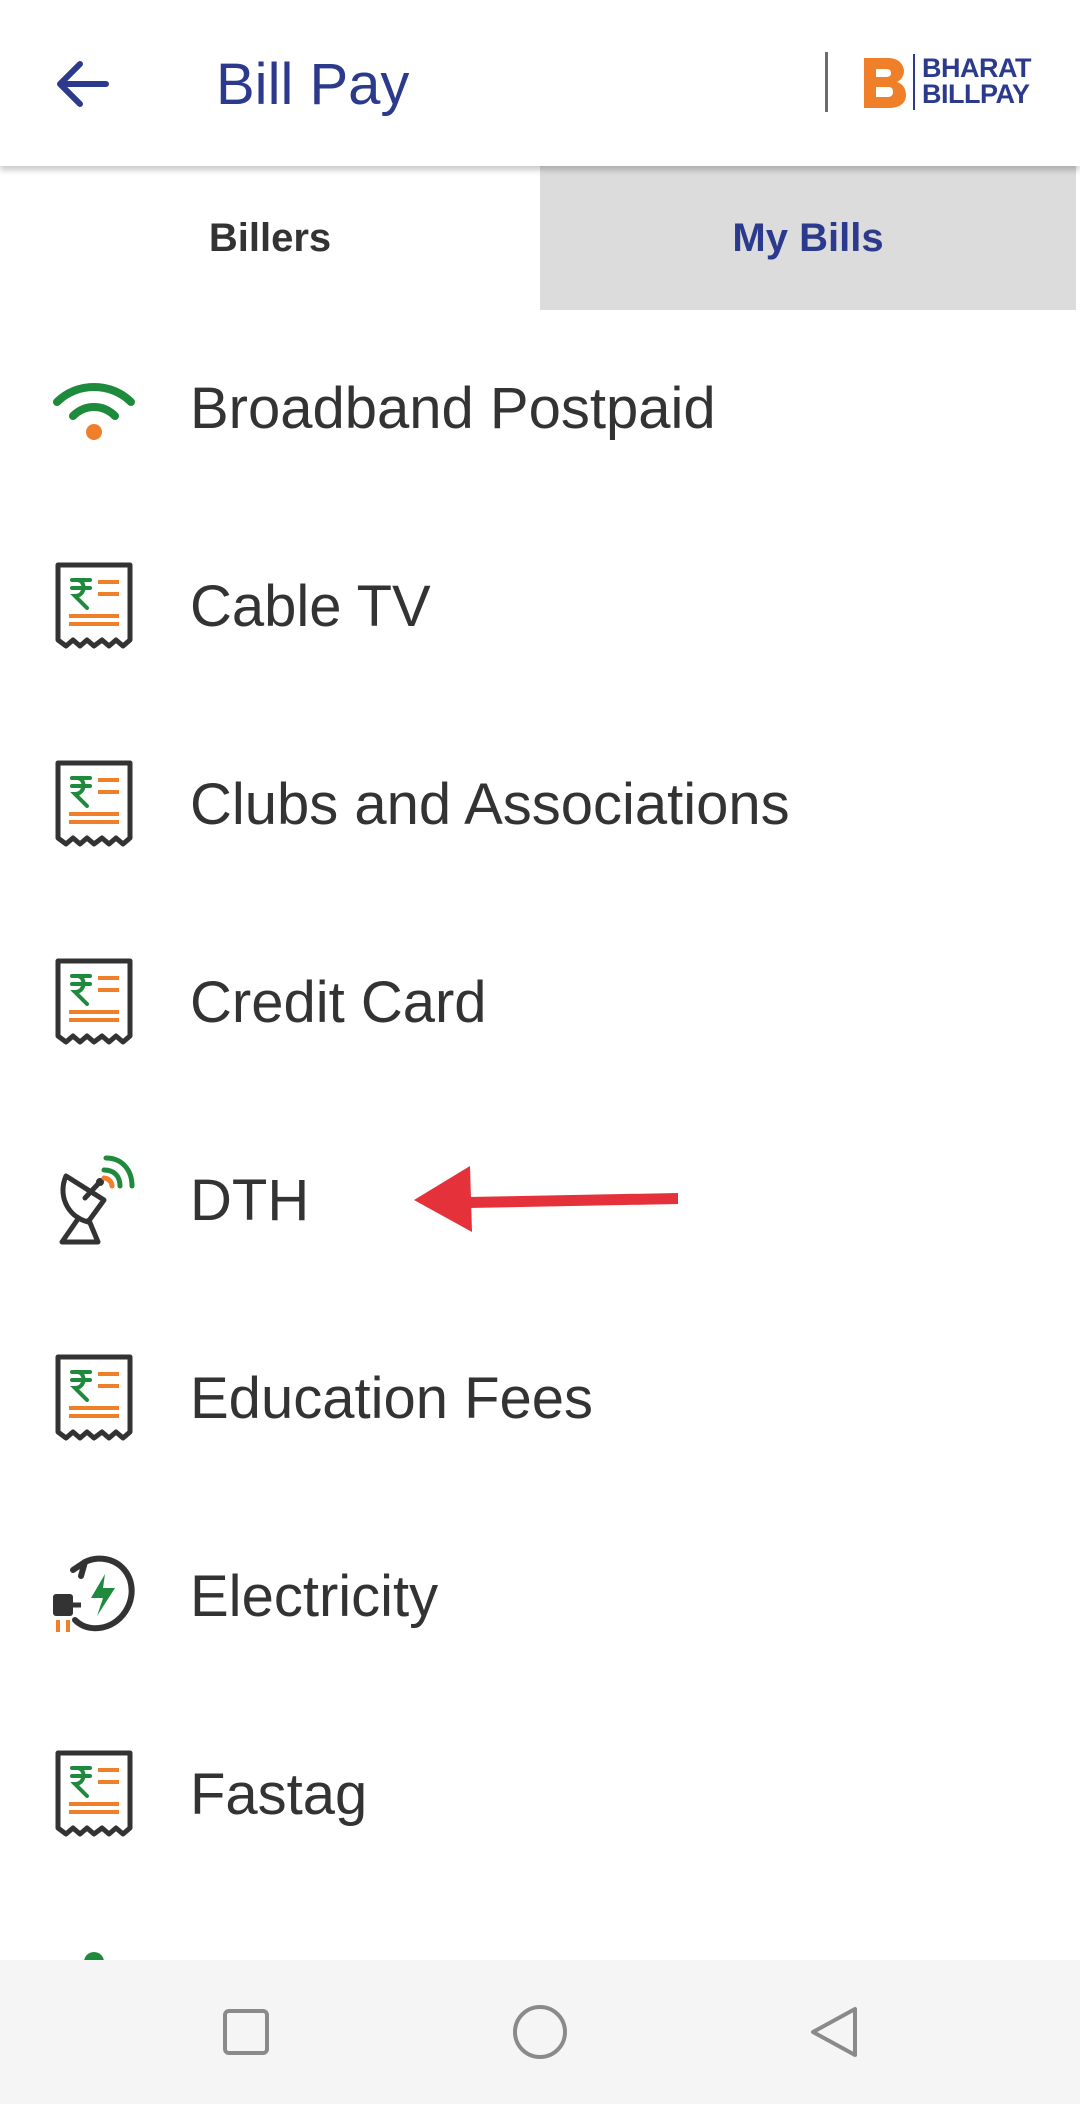 Image resolution: width=1080 pixels, height=2104 pixels. Describe the element at coordinates (885, 83) in the screenshot. I see `bharat-billpay-b-mark-icon` at that location.